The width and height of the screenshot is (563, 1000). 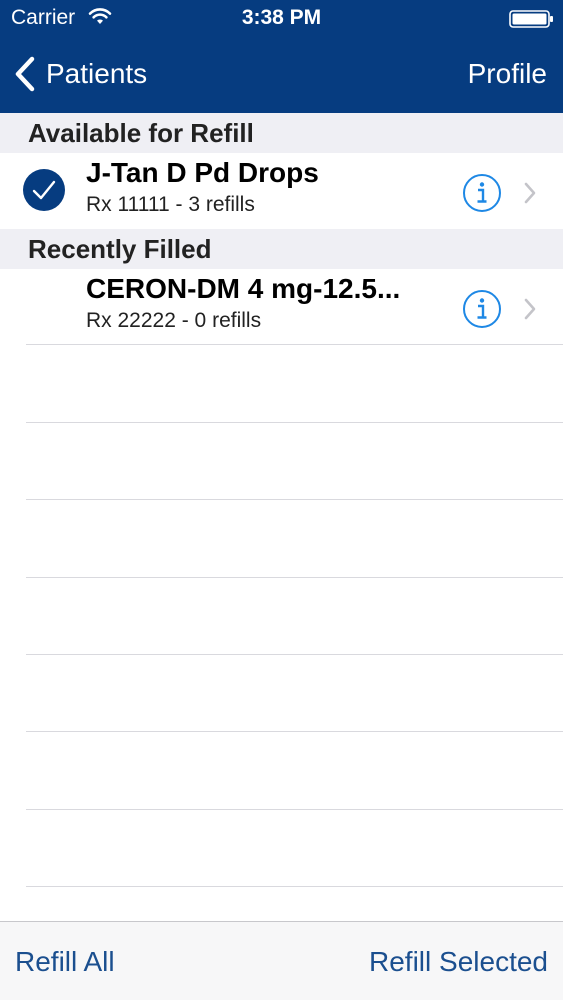 What do you see at coordinates (44, 190) in the screenshot?
I see `checkmark-circle-icon` at bounding box center [44, 190].